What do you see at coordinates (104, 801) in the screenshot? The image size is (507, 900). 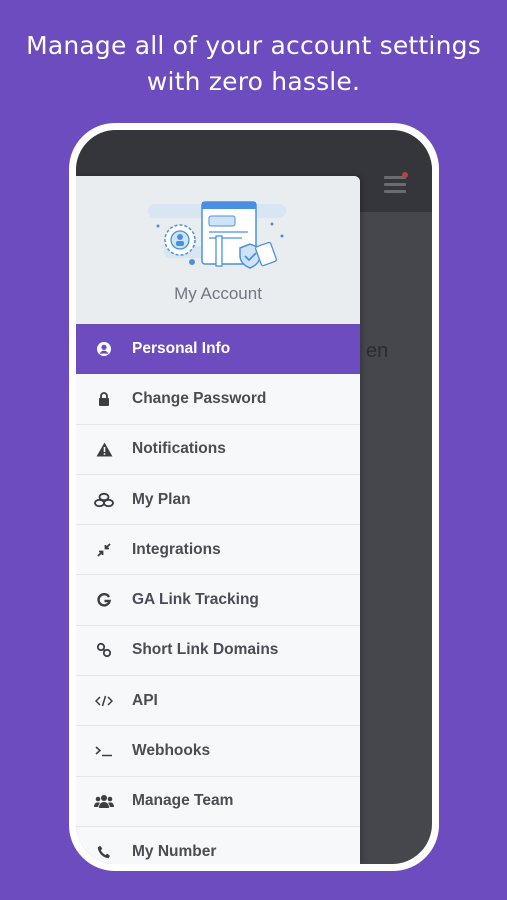 I see `users-icon` at bounding box center [104, 801].